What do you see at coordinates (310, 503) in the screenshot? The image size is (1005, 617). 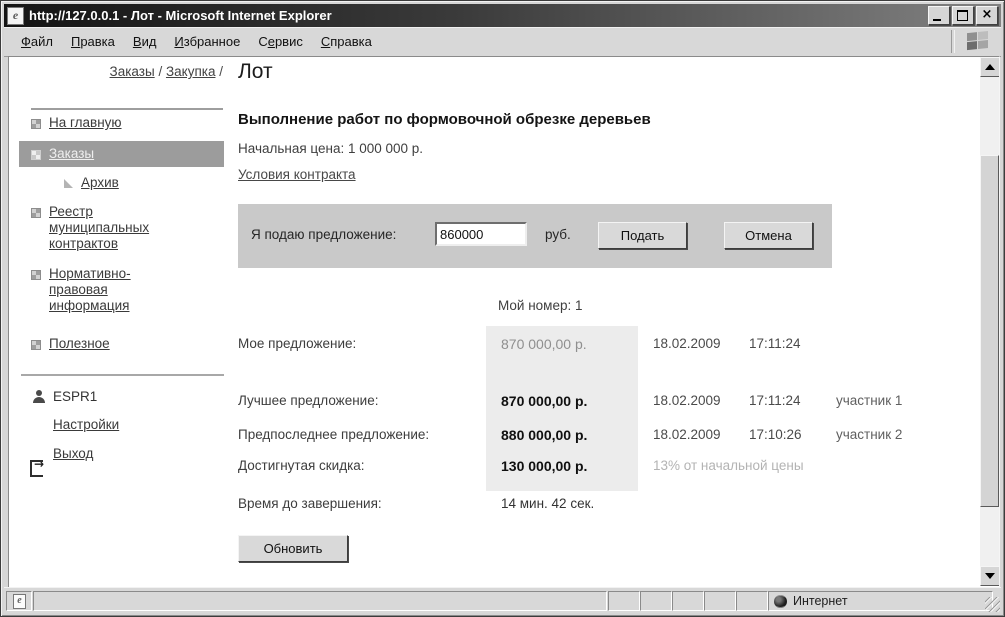 I see `row-label: Время до завершения:` at bounding box center [310, 503].